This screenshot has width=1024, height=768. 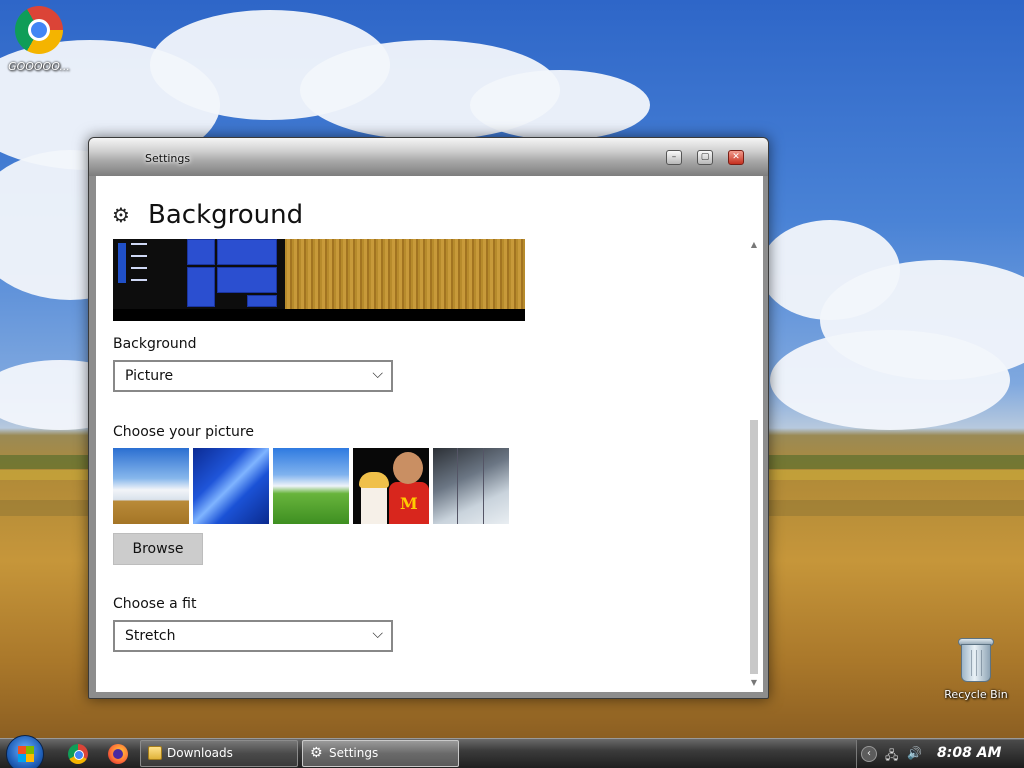 I want to click on choose-picture-label: Choose your picture, so click(x=183, y=432).